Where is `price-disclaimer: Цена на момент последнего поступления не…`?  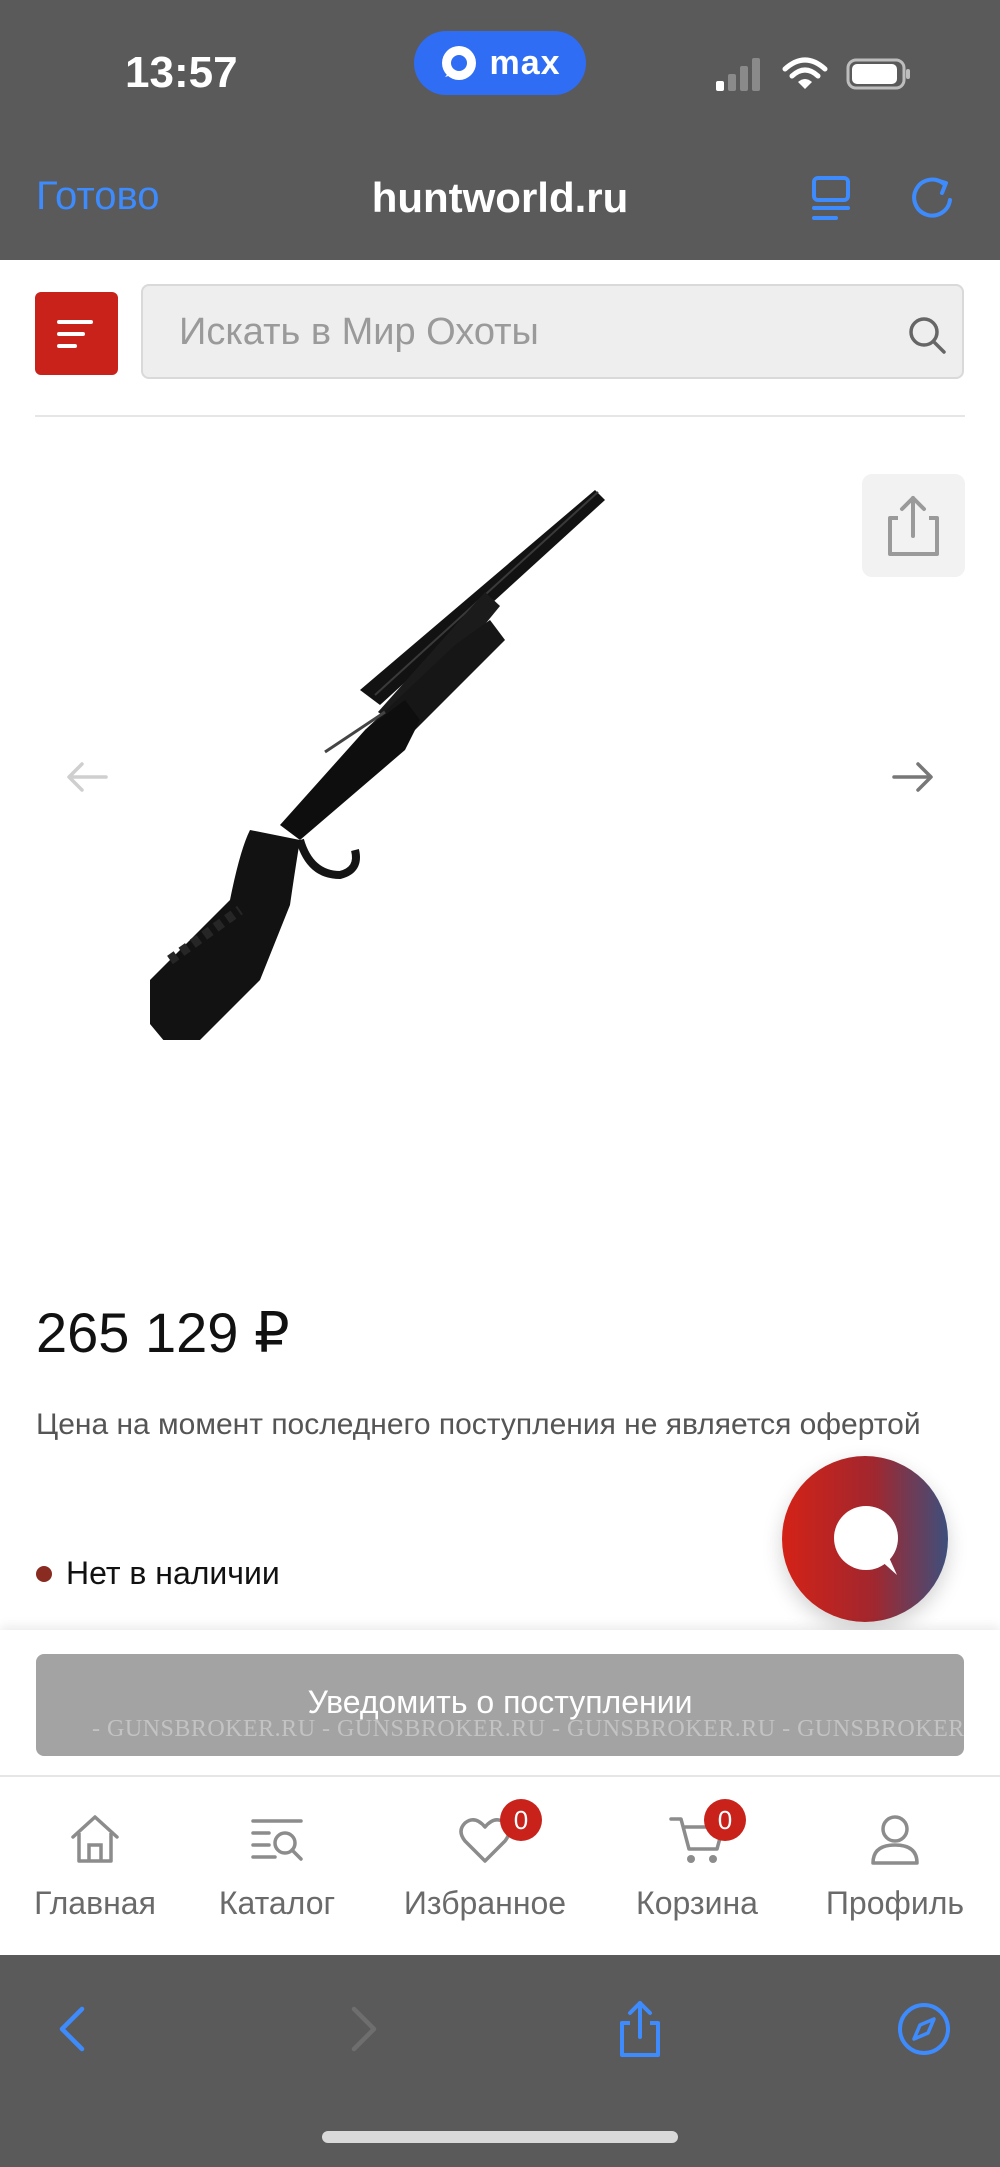 price-disclaimer: Цена на момент последнего поступления не… is located at coordinates (478, 1424).